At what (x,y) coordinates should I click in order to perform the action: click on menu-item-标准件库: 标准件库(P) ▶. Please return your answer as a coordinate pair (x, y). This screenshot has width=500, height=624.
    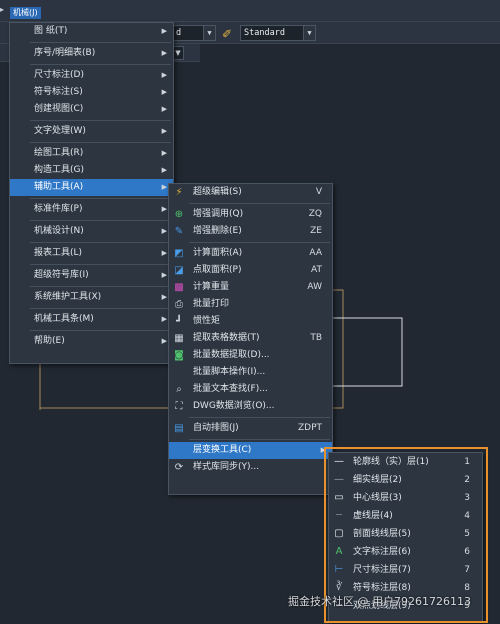
    Looking at the image, I should click on (91, 209).